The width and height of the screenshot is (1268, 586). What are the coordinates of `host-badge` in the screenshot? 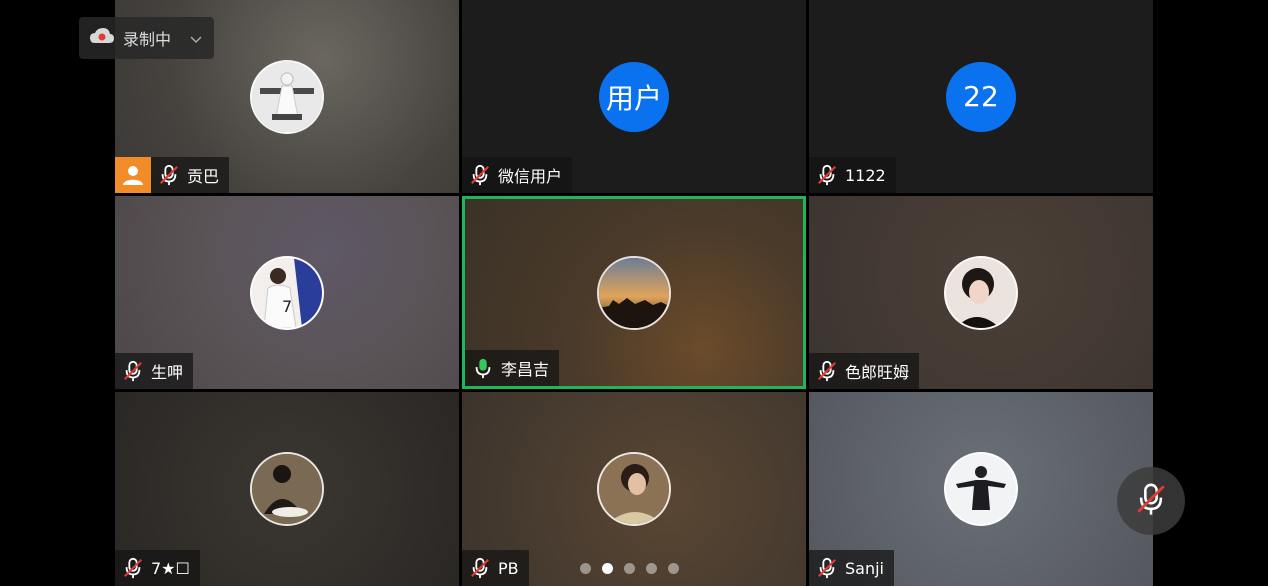 It's located at (133, 175).